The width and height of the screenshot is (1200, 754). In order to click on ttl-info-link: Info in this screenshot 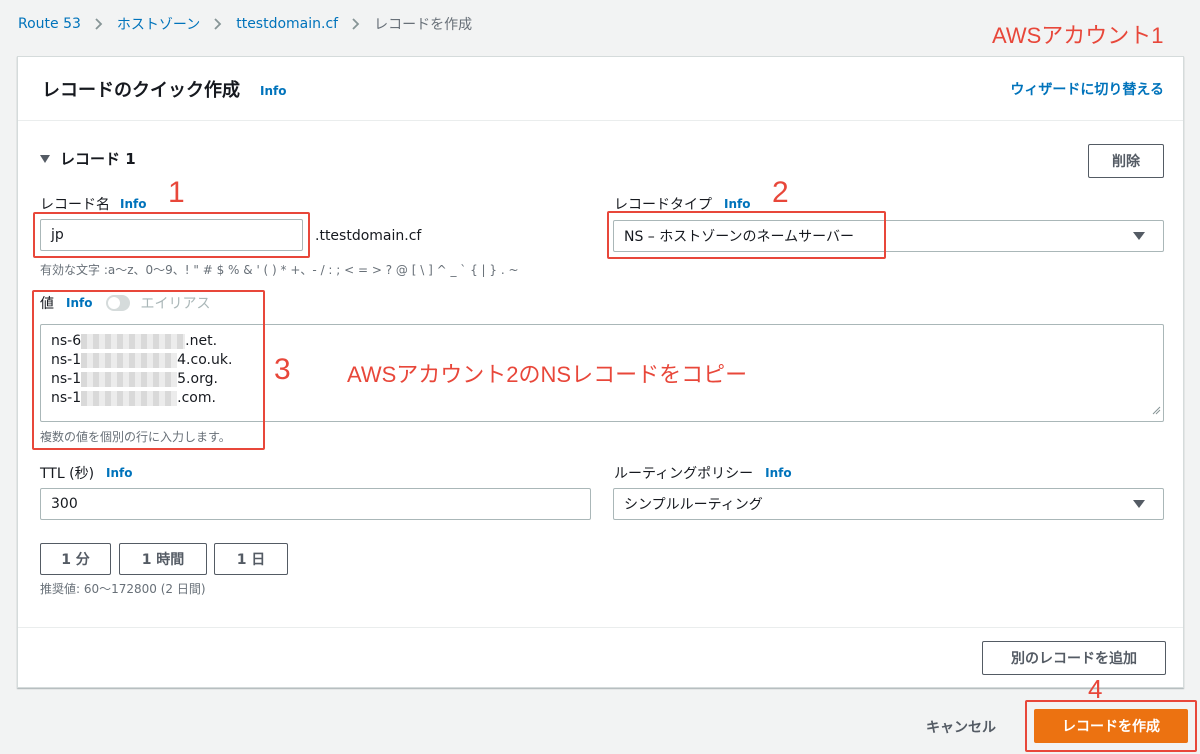, I will do `click(119, 473)`.